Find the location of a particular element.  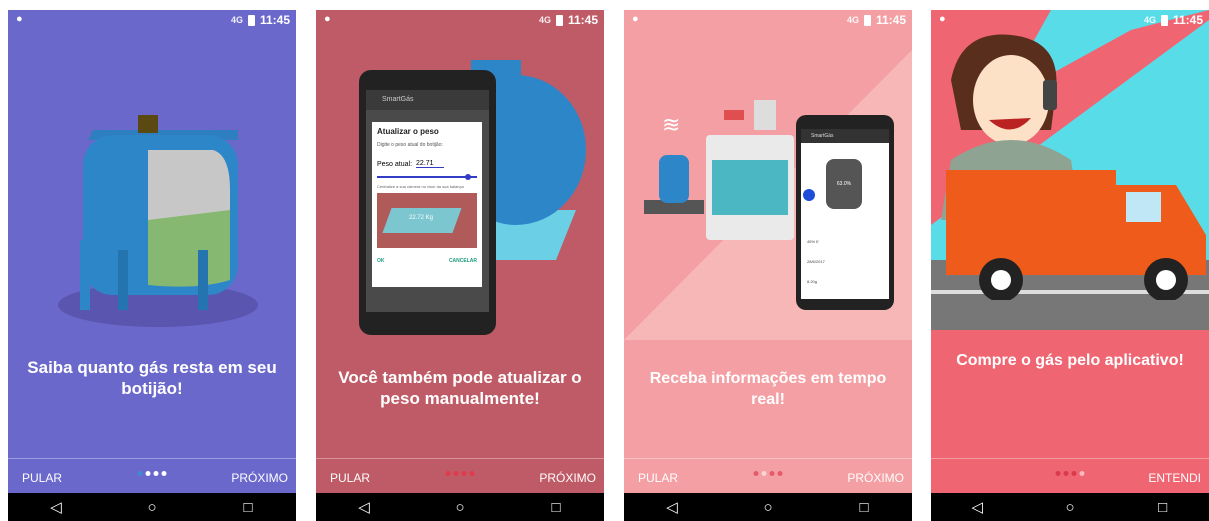

wifi-icon: ≋ is located at coordinates (671, 124).